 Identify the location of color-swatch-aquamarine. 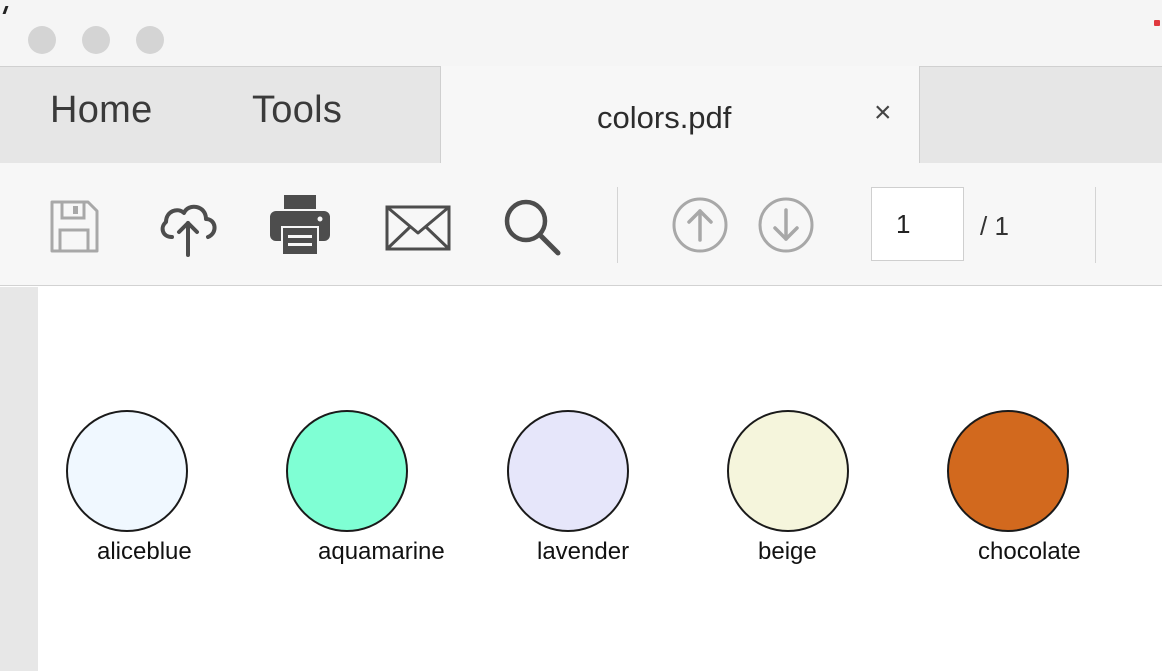
(347, 471).